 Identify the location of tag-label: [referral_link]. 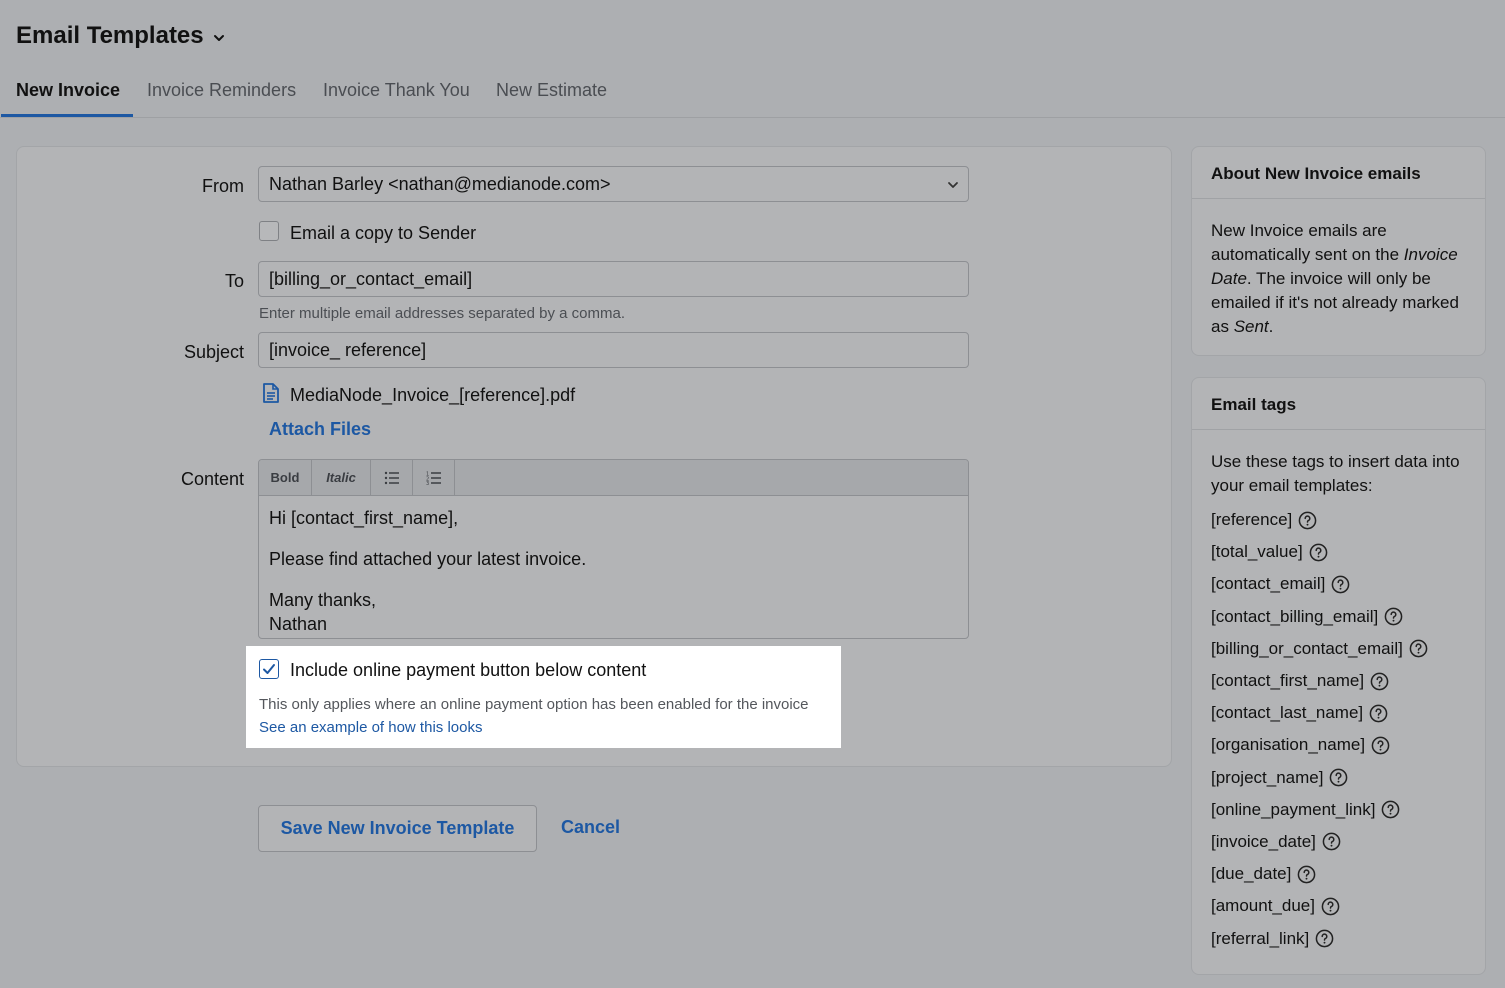
(1260, 939).